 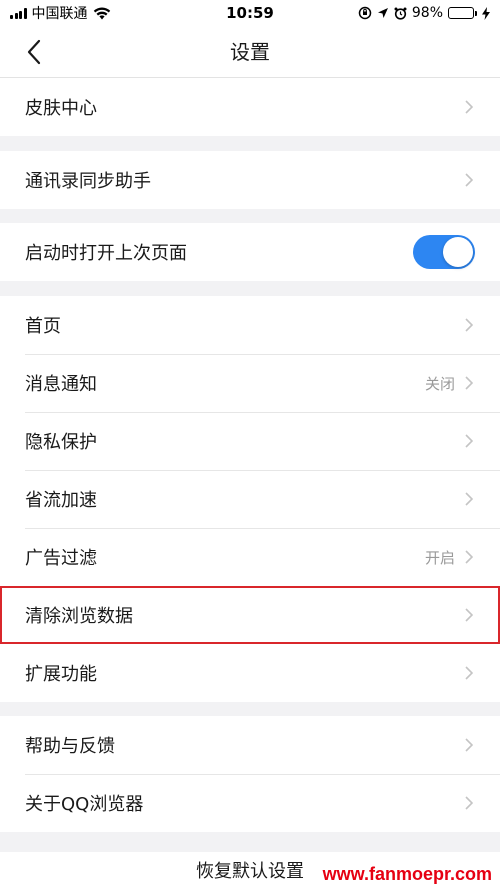 I want to click on settings-item-label: 隐私保护, so click(x=61, y=442).